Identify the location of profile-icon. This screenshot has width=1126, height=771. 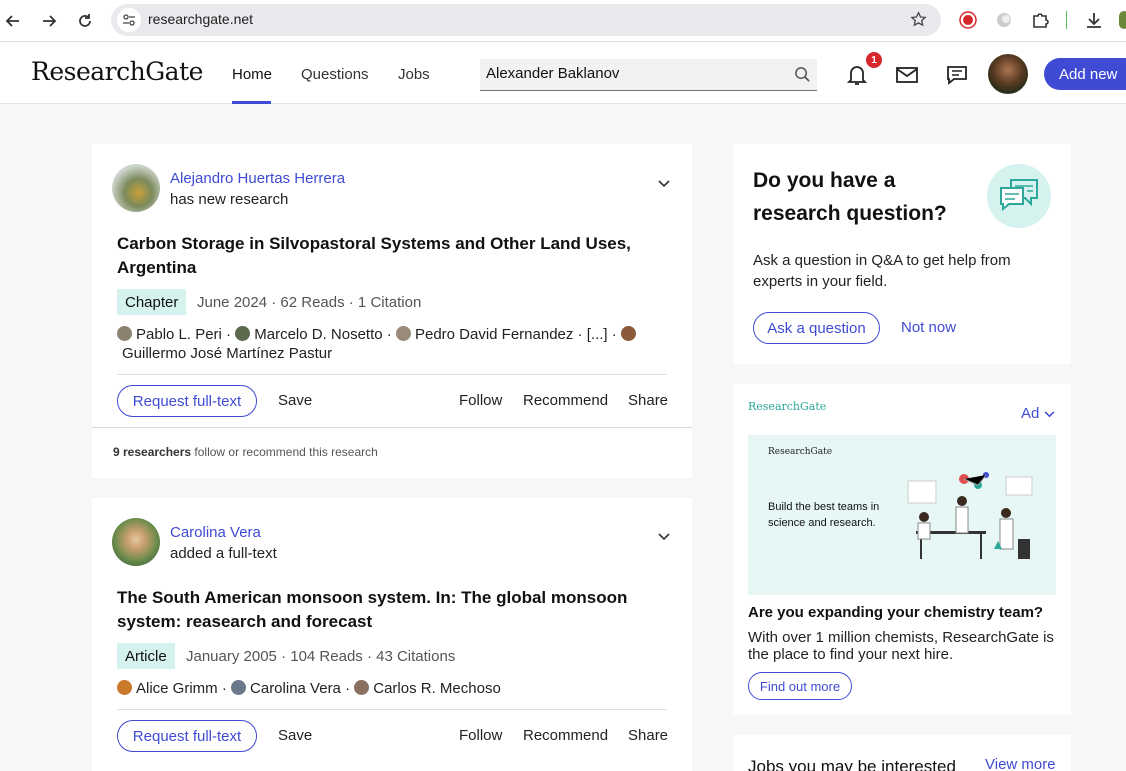
(1122, 20).